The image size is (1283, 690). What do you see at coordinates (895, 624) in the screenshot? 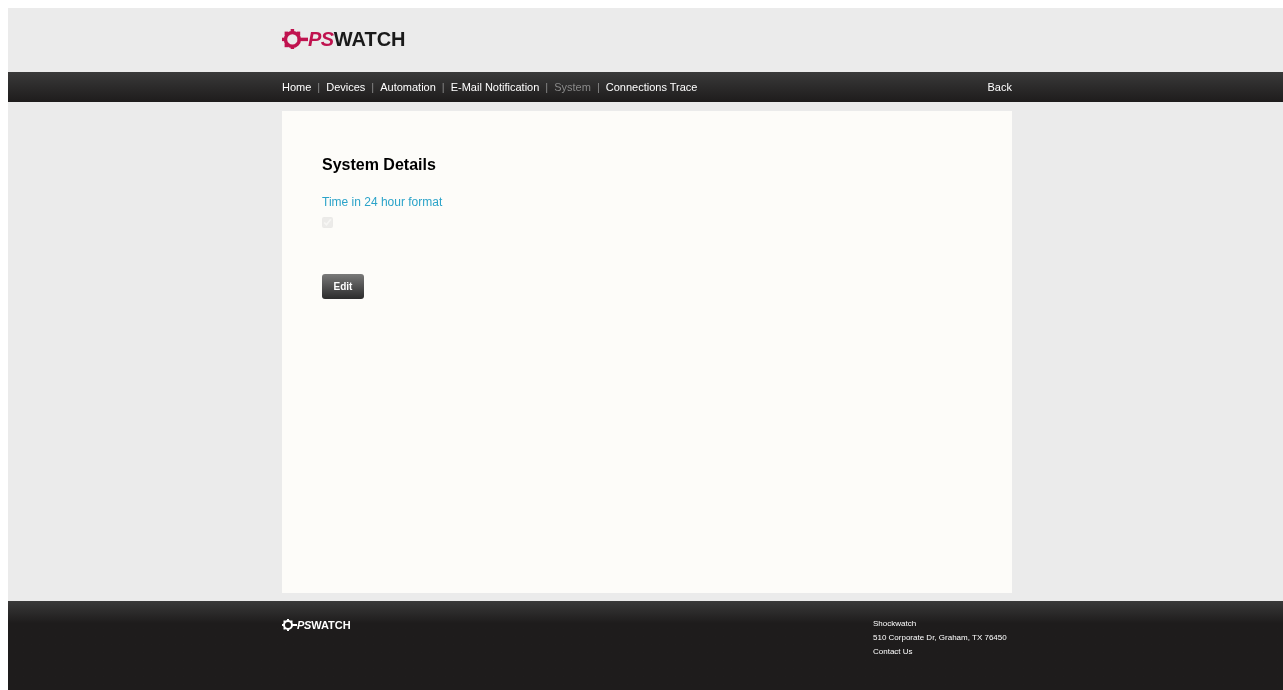
I see `company-name: Shockwatch` at bounding box center [895, 624].